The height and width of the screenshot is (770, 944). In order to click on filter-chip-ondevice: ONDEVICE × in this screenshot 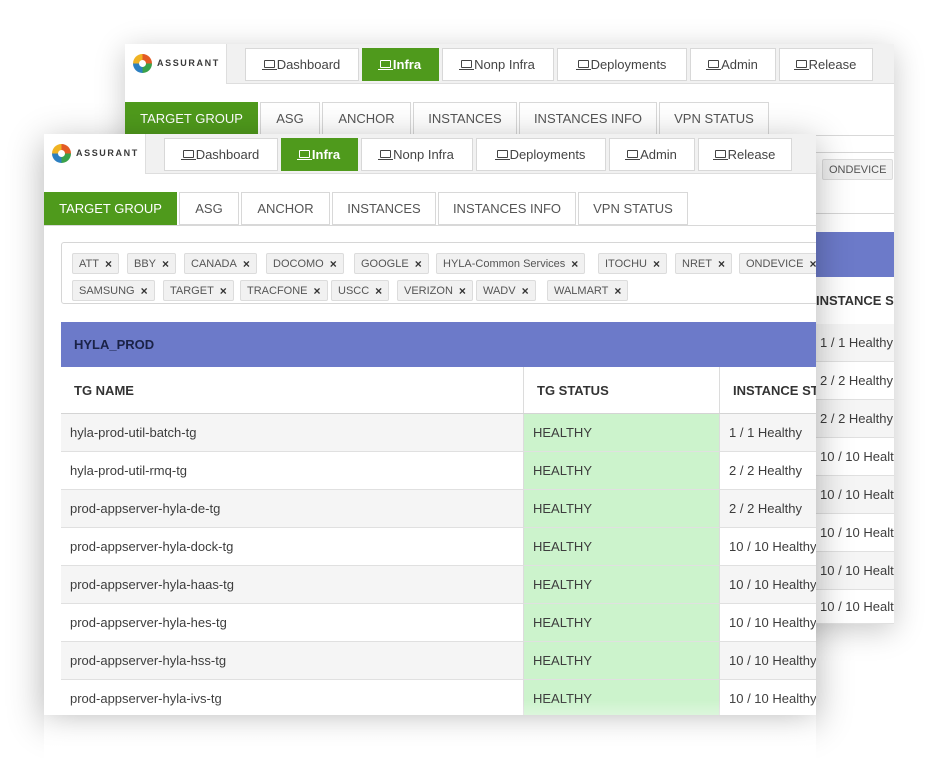, I will do `click(777, 263)`.